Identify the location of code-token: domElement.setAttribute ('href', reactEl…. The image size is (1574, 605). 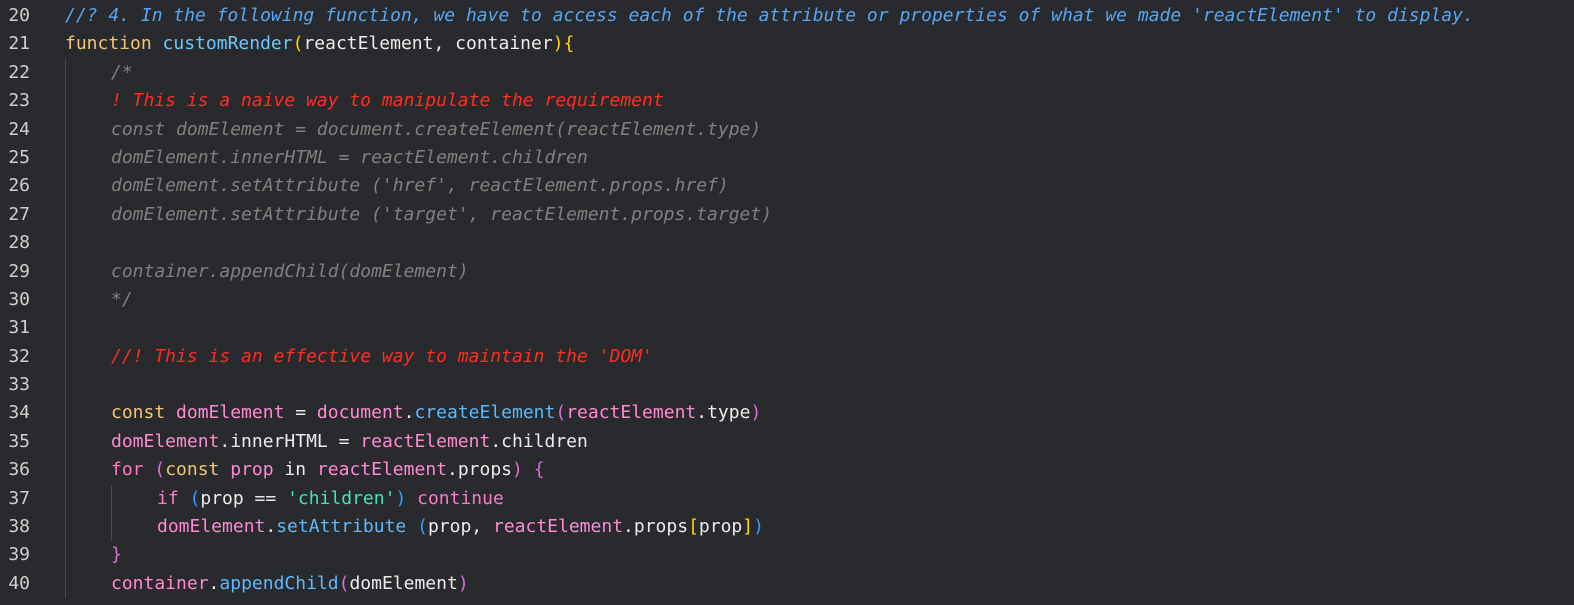
(420, 186).